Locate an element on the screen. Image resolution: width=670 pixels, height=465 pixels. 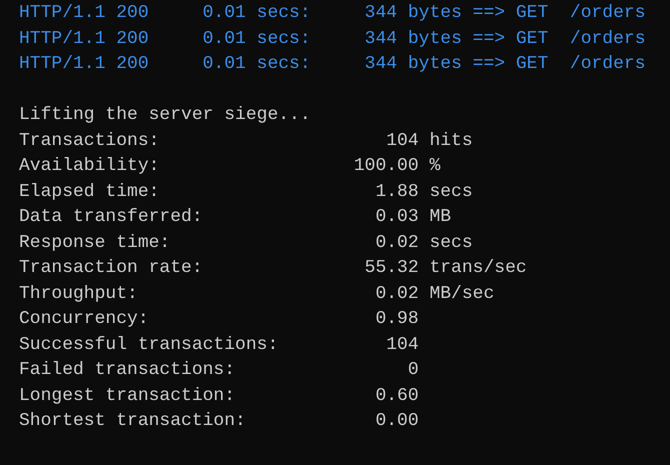
stat-label: Throughput: is located at coordinates (78, 294).